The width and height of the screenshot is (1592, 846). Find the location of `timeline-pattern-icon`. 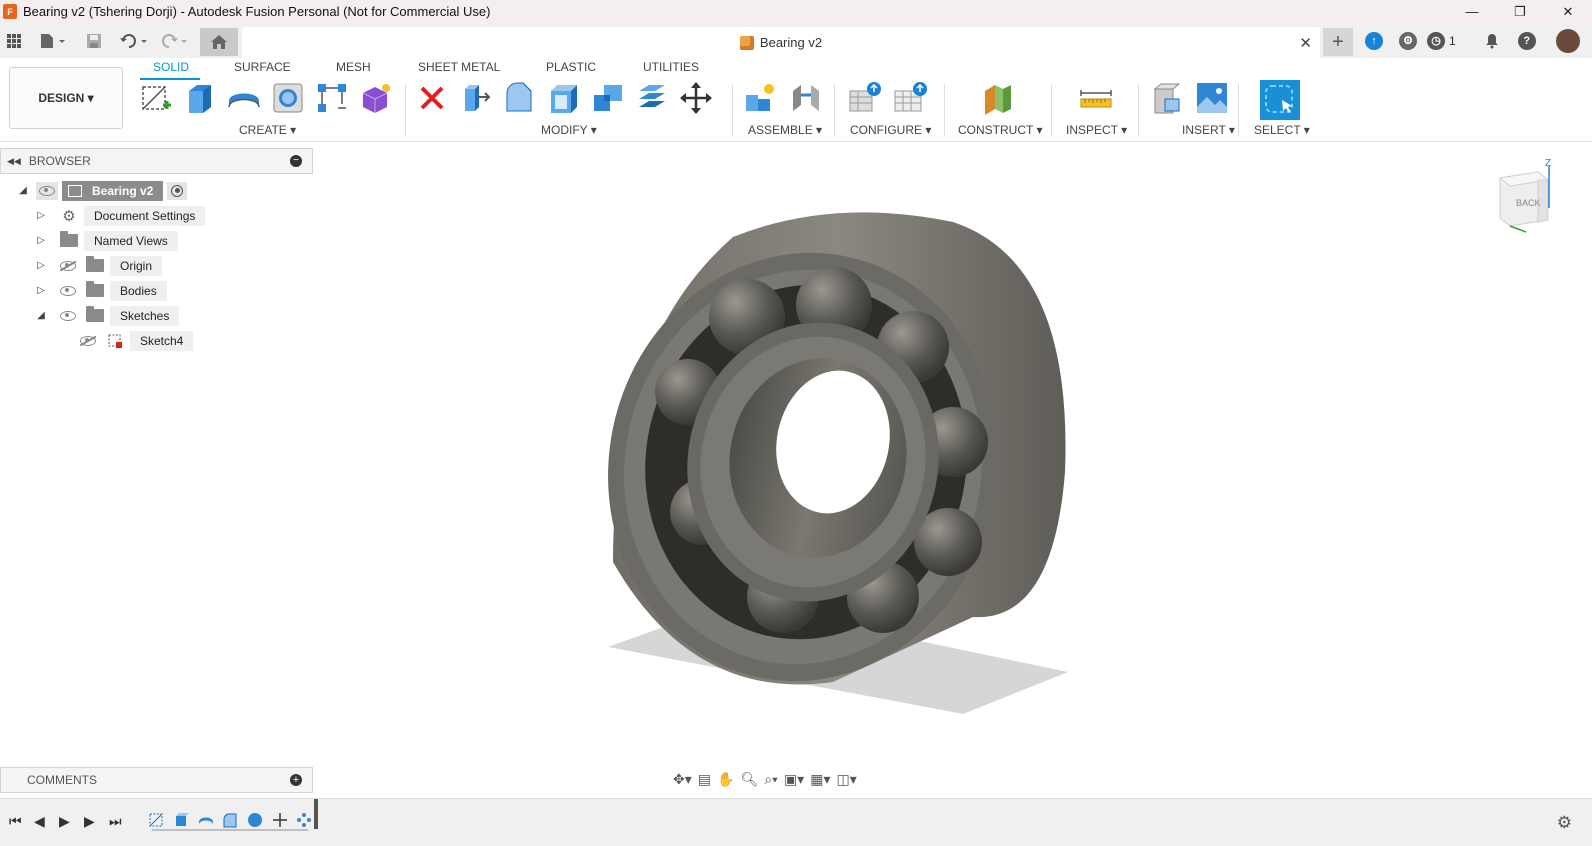

timeline-pattern-icon is located at coordinates (304, 820).